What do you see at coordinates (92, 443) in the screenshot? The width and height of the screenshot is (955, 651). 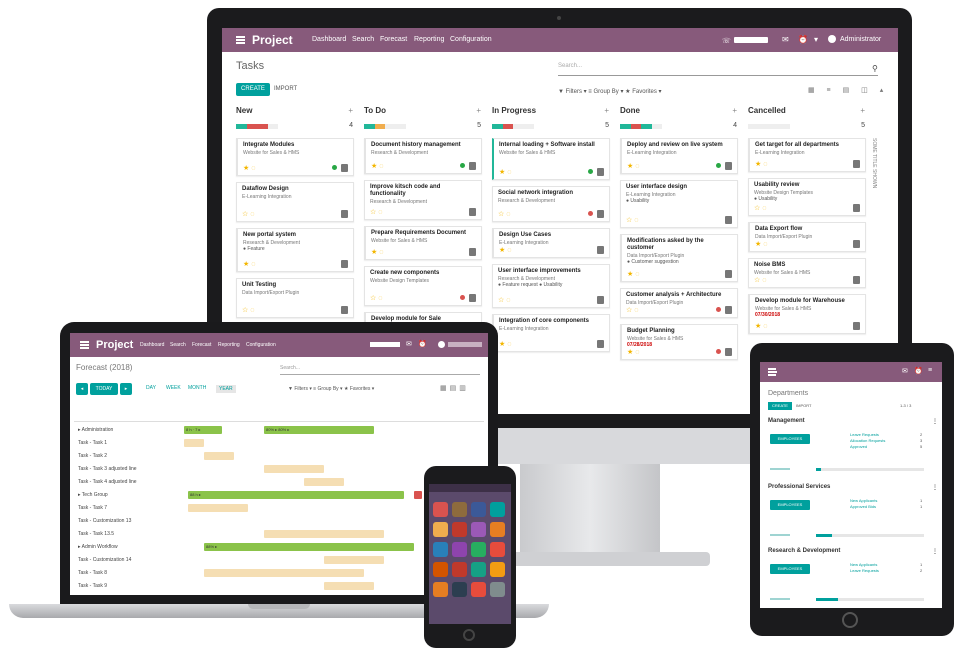 I see `gantt-row-label: Task - Task 1` at bounding box center [92, 443].